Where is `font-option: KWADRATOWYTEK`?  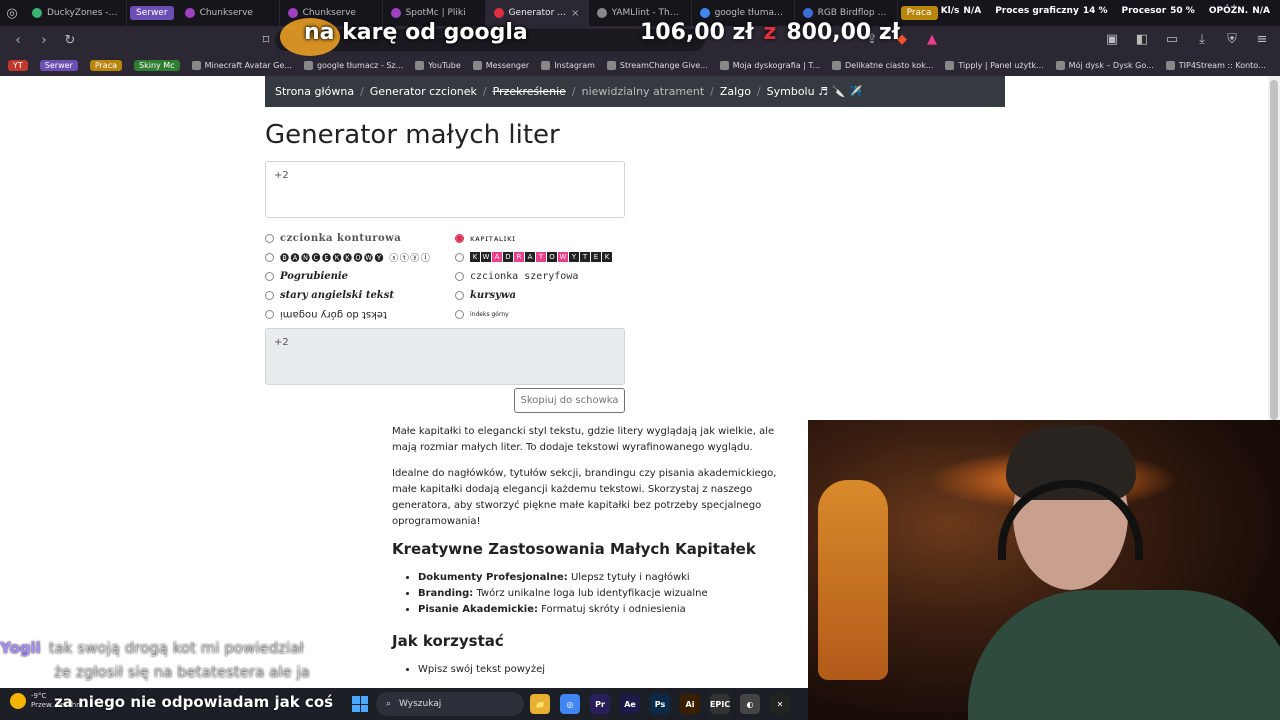
font-option: KWADRATOWYTEK is located at coordinates (540, 257).